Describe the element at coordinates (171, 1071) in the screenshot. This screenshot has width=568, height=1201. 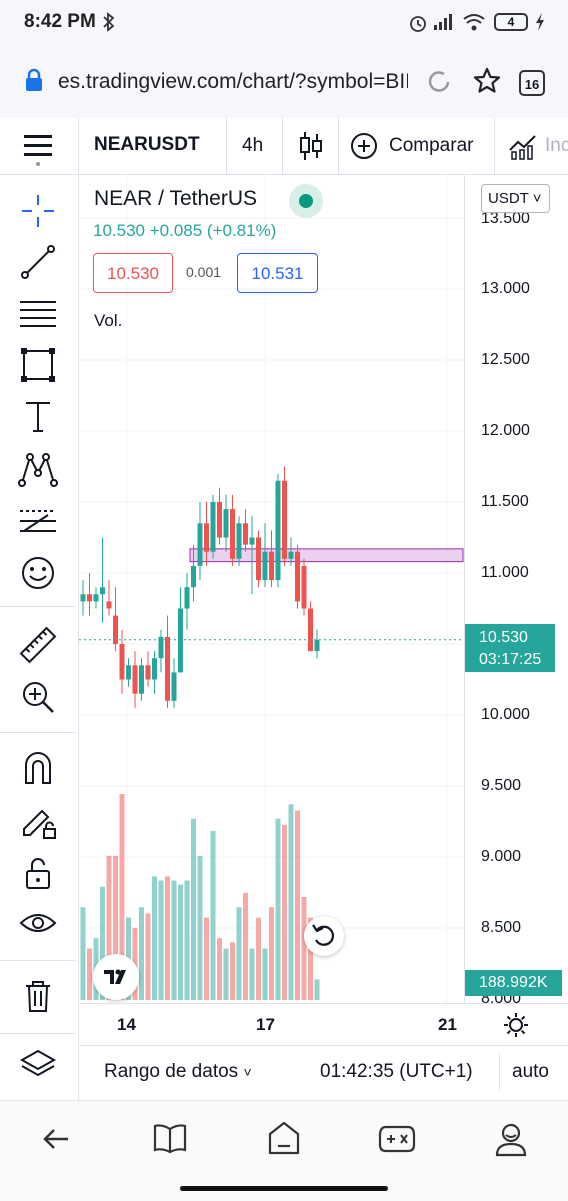
I see `date-range-label: Rango de datos` at that location.